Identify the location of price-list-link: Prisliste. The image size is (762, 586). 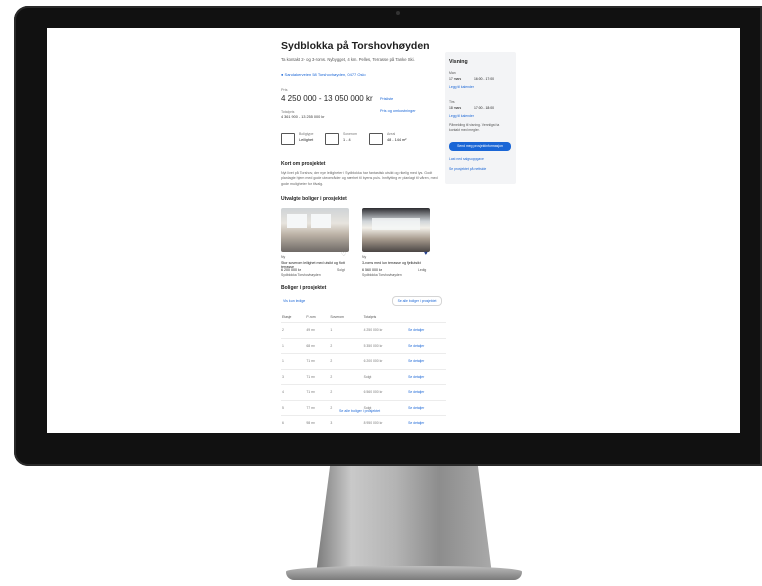
(386, 99).